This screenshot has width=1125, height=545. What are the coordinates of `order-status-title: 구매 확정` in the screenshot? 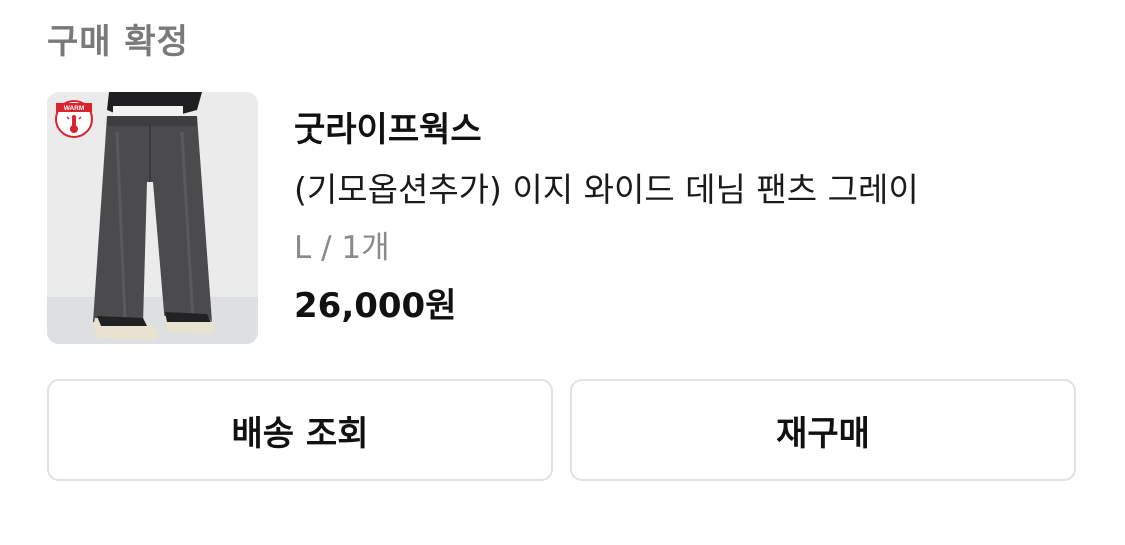 It's located at (118, 42).